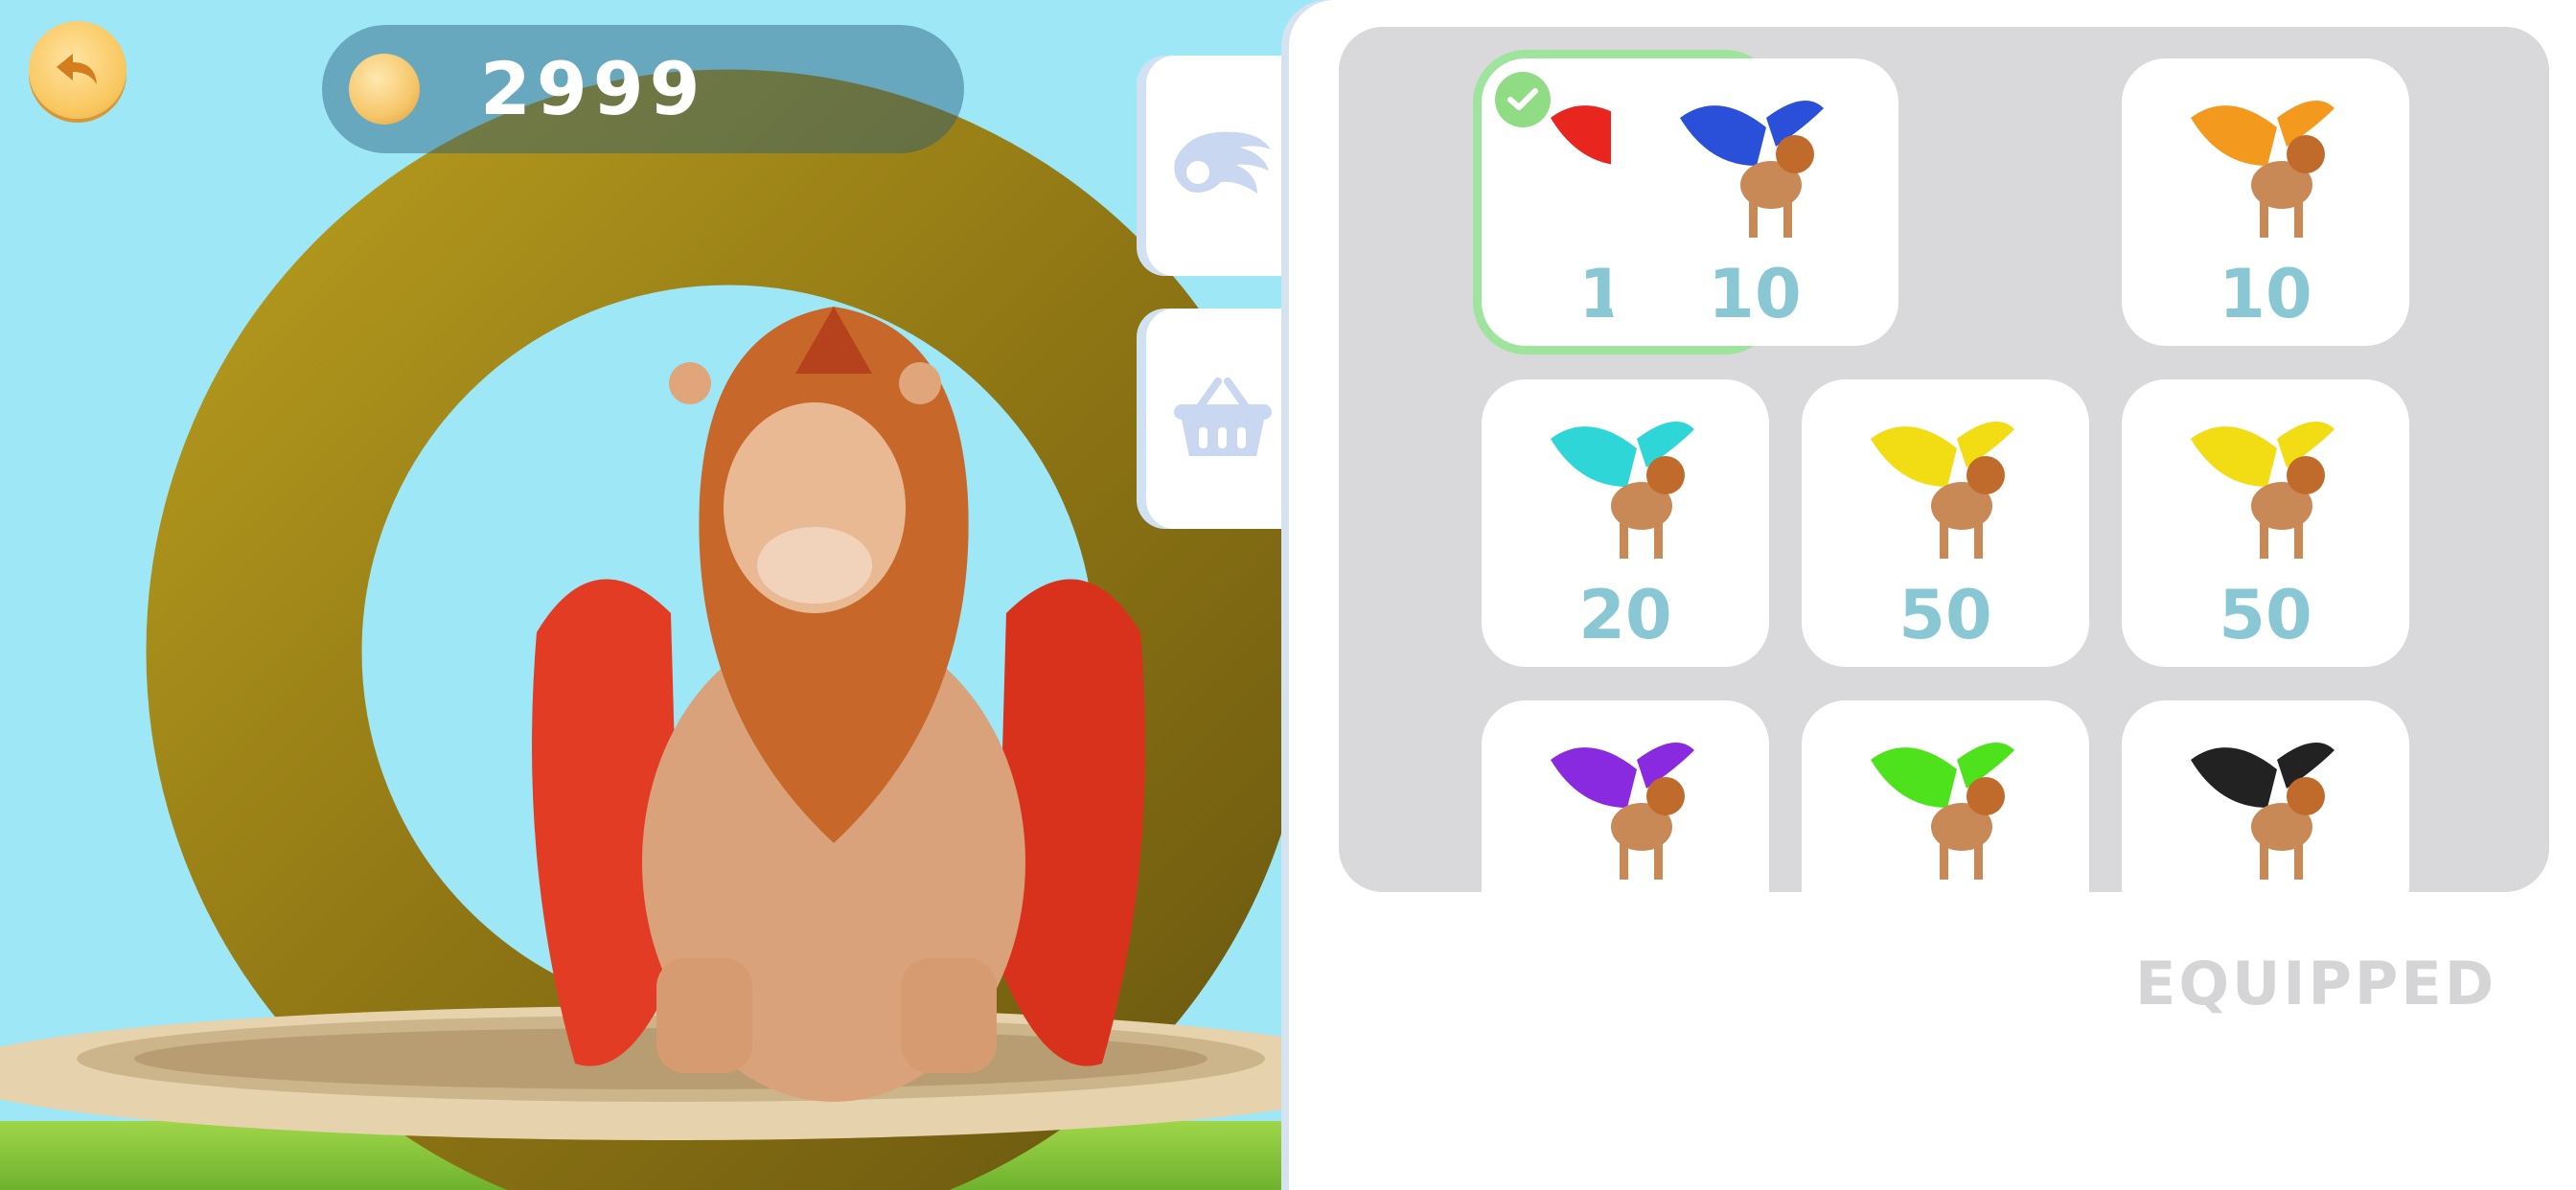 The image size is (2576, 1190). I want to click on back-button, so click(77, 70).